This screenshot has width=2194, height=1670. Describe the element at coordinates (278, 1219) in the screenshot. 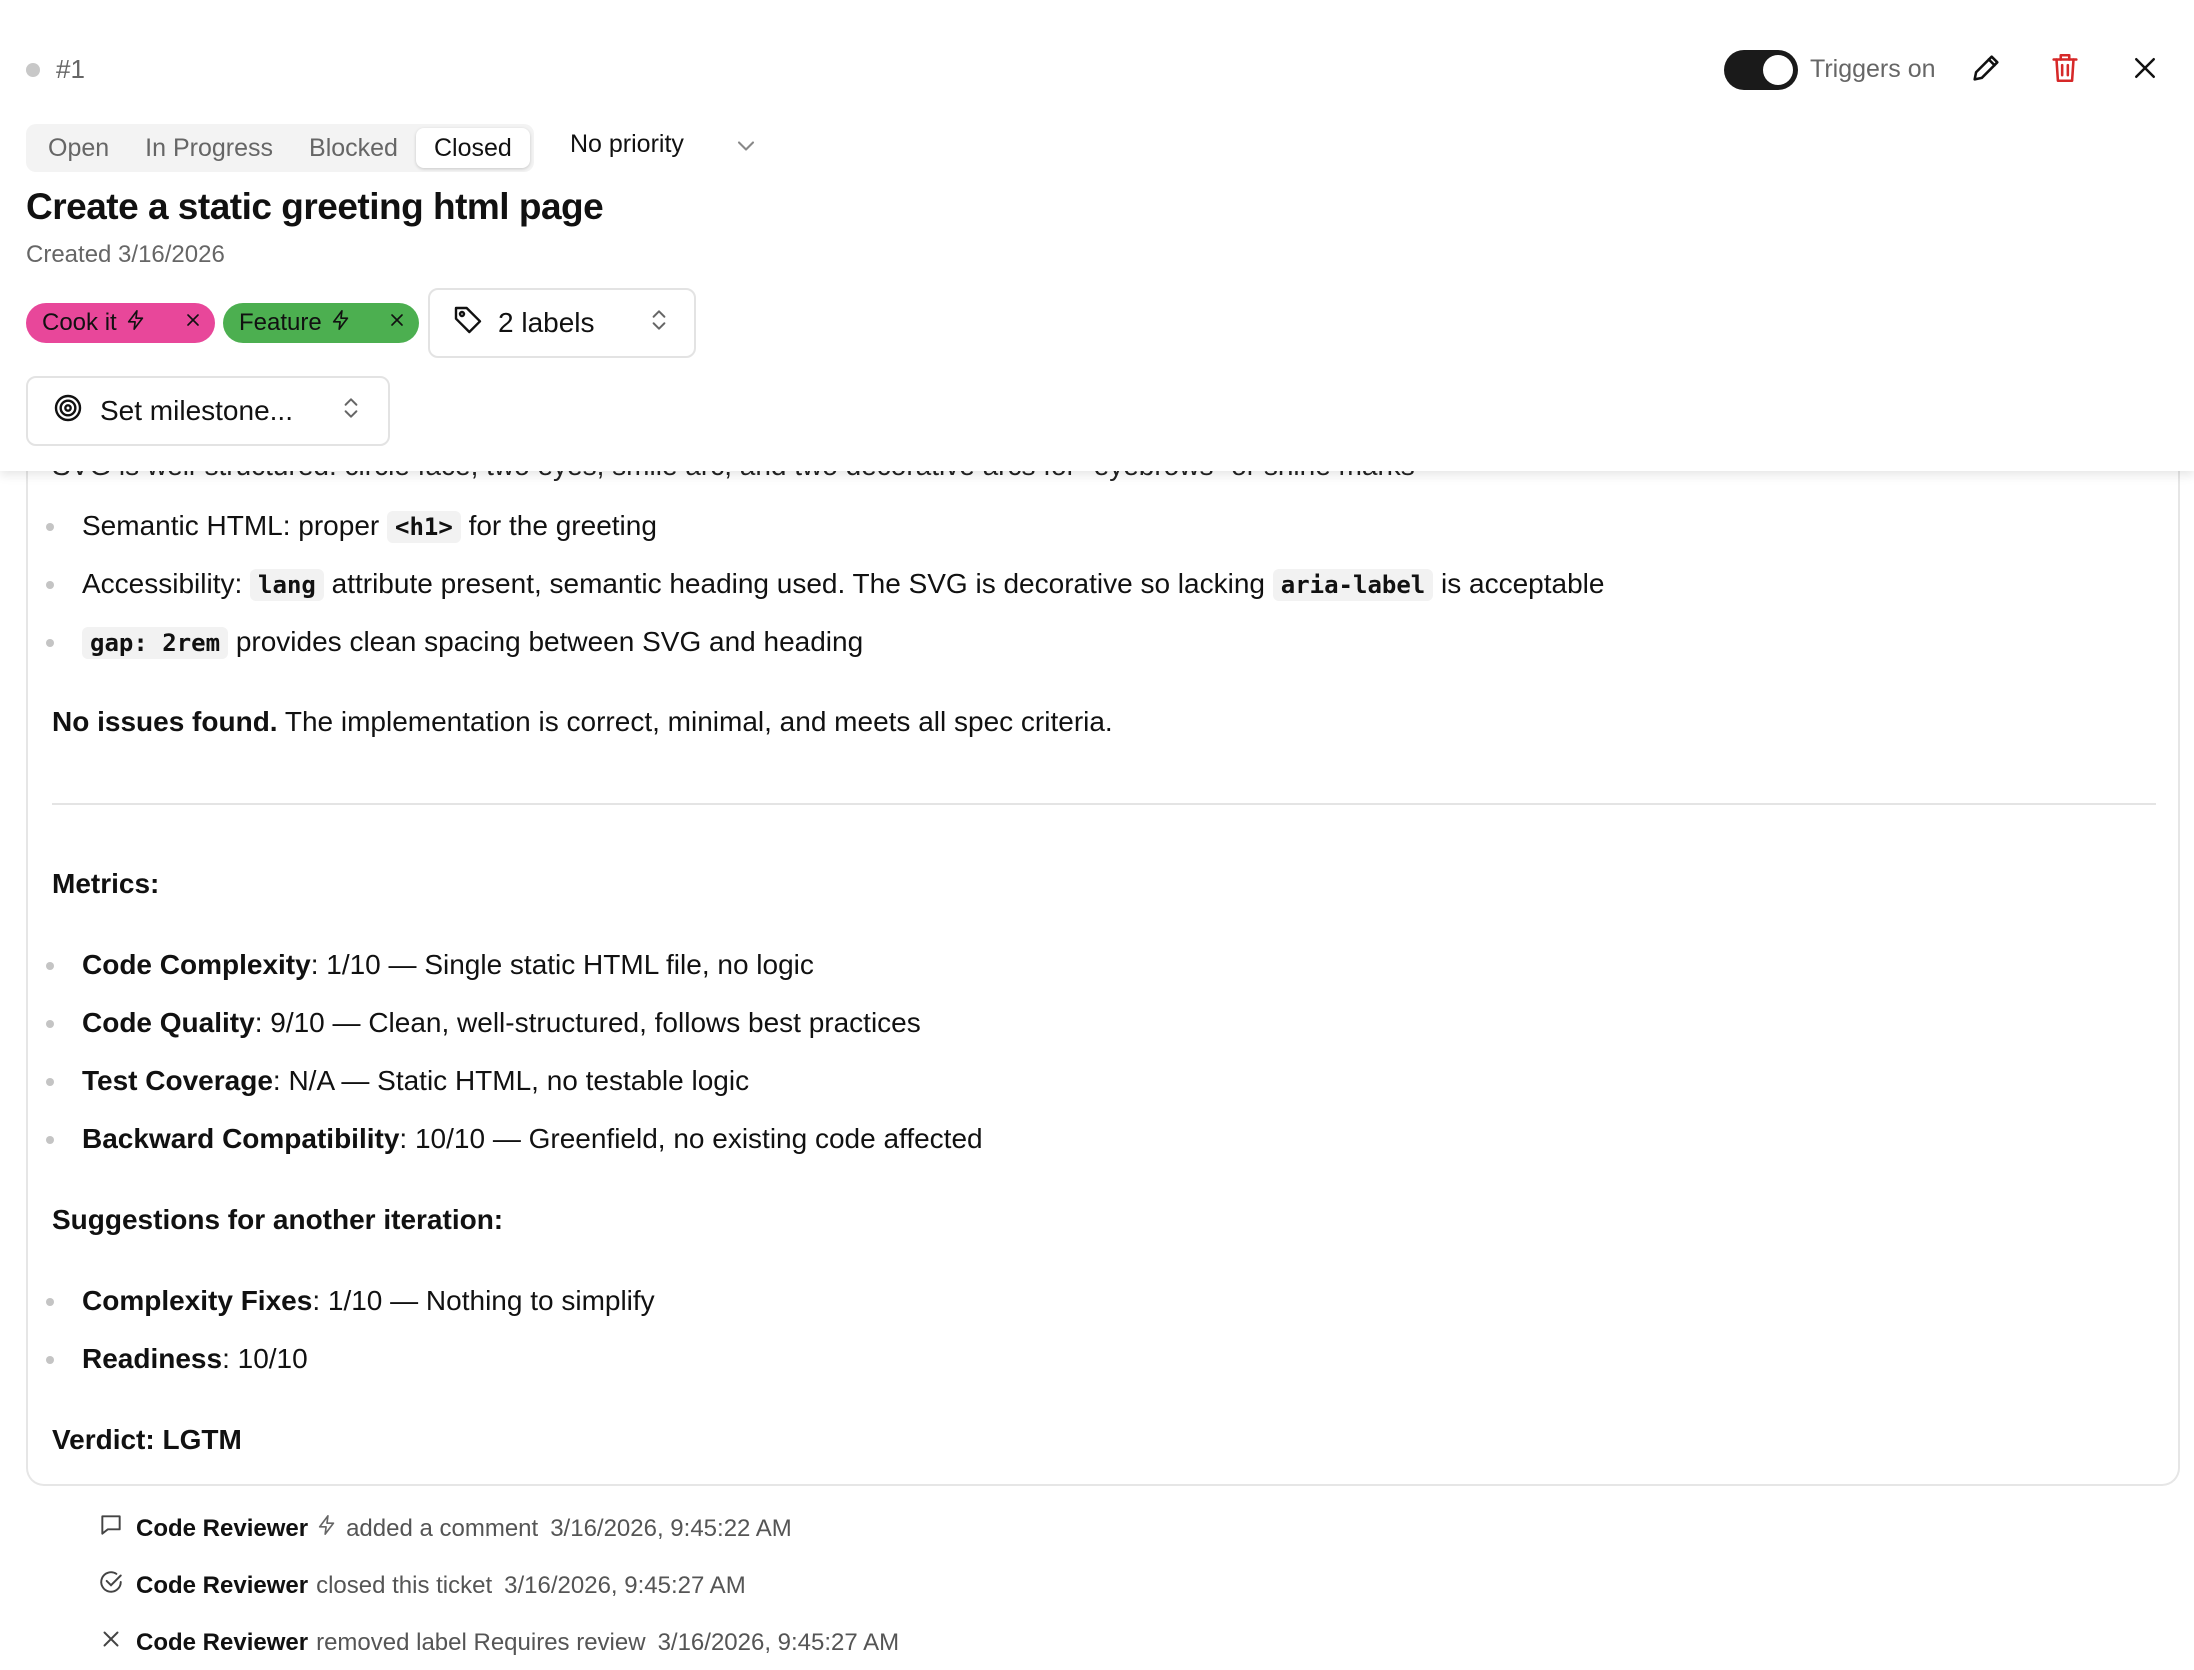

I see `suggestions-title: Suggestions for another iteration:` at that location.